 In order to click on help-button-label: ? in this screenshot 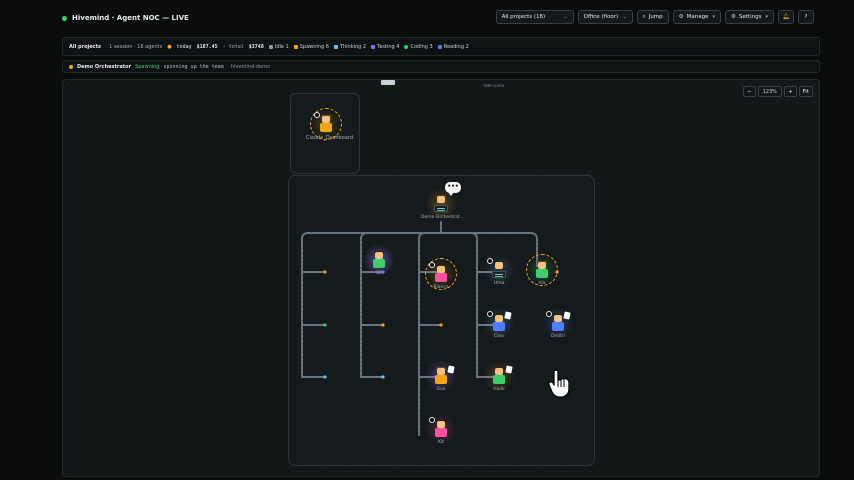, I will do `click(806, 17)`.